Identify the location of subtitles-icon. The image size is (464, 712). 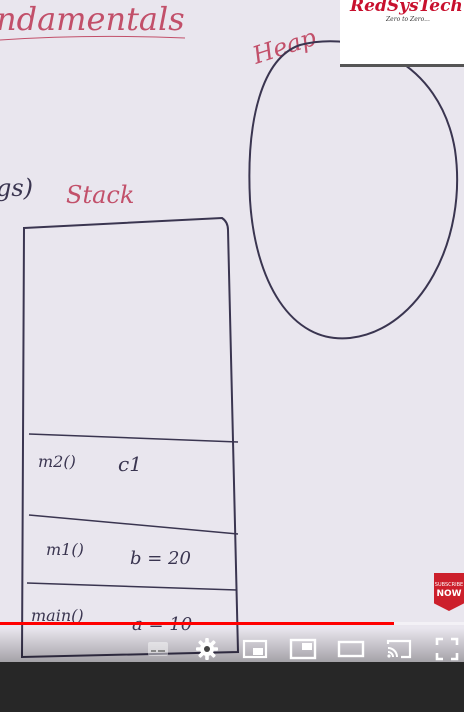
(158, 649).